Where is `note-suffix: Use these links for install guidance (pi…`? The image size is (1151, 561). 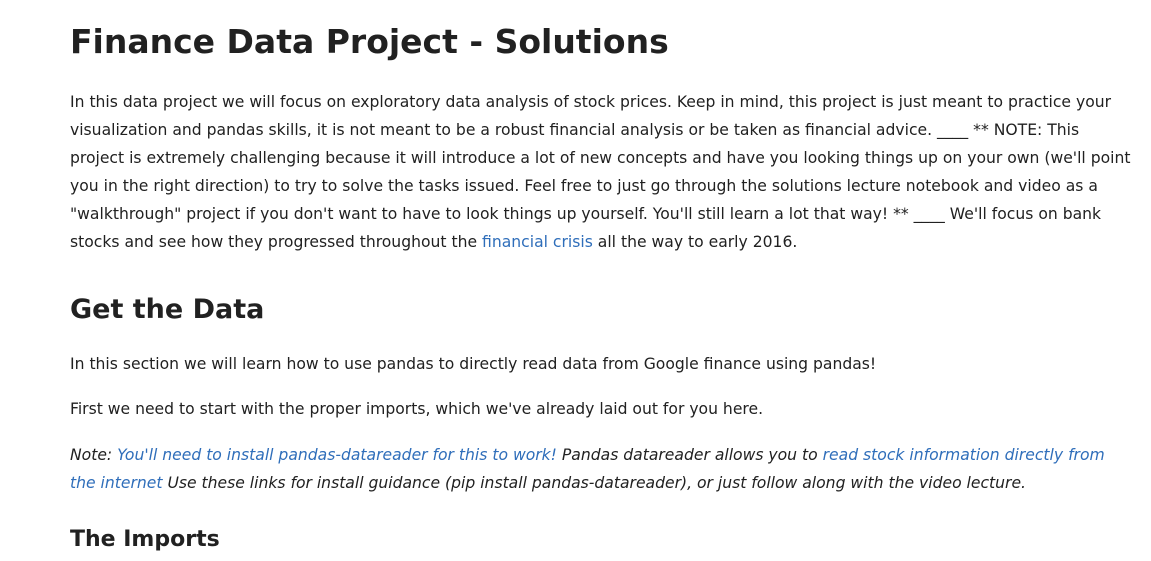 note-suffix: Use these links for install guidance (pi… is located at coordinates (594, 483).